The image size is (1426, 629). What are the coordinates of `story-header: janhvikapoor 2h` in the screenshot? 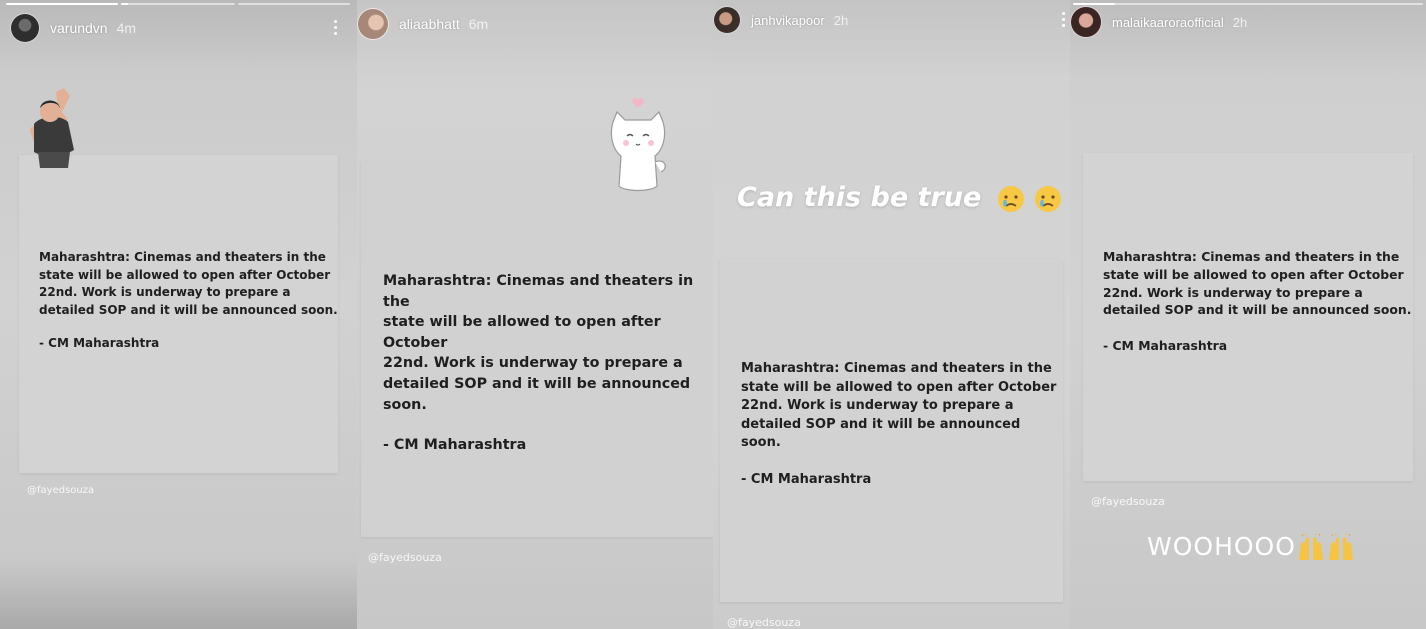 It's located at (891, 20).